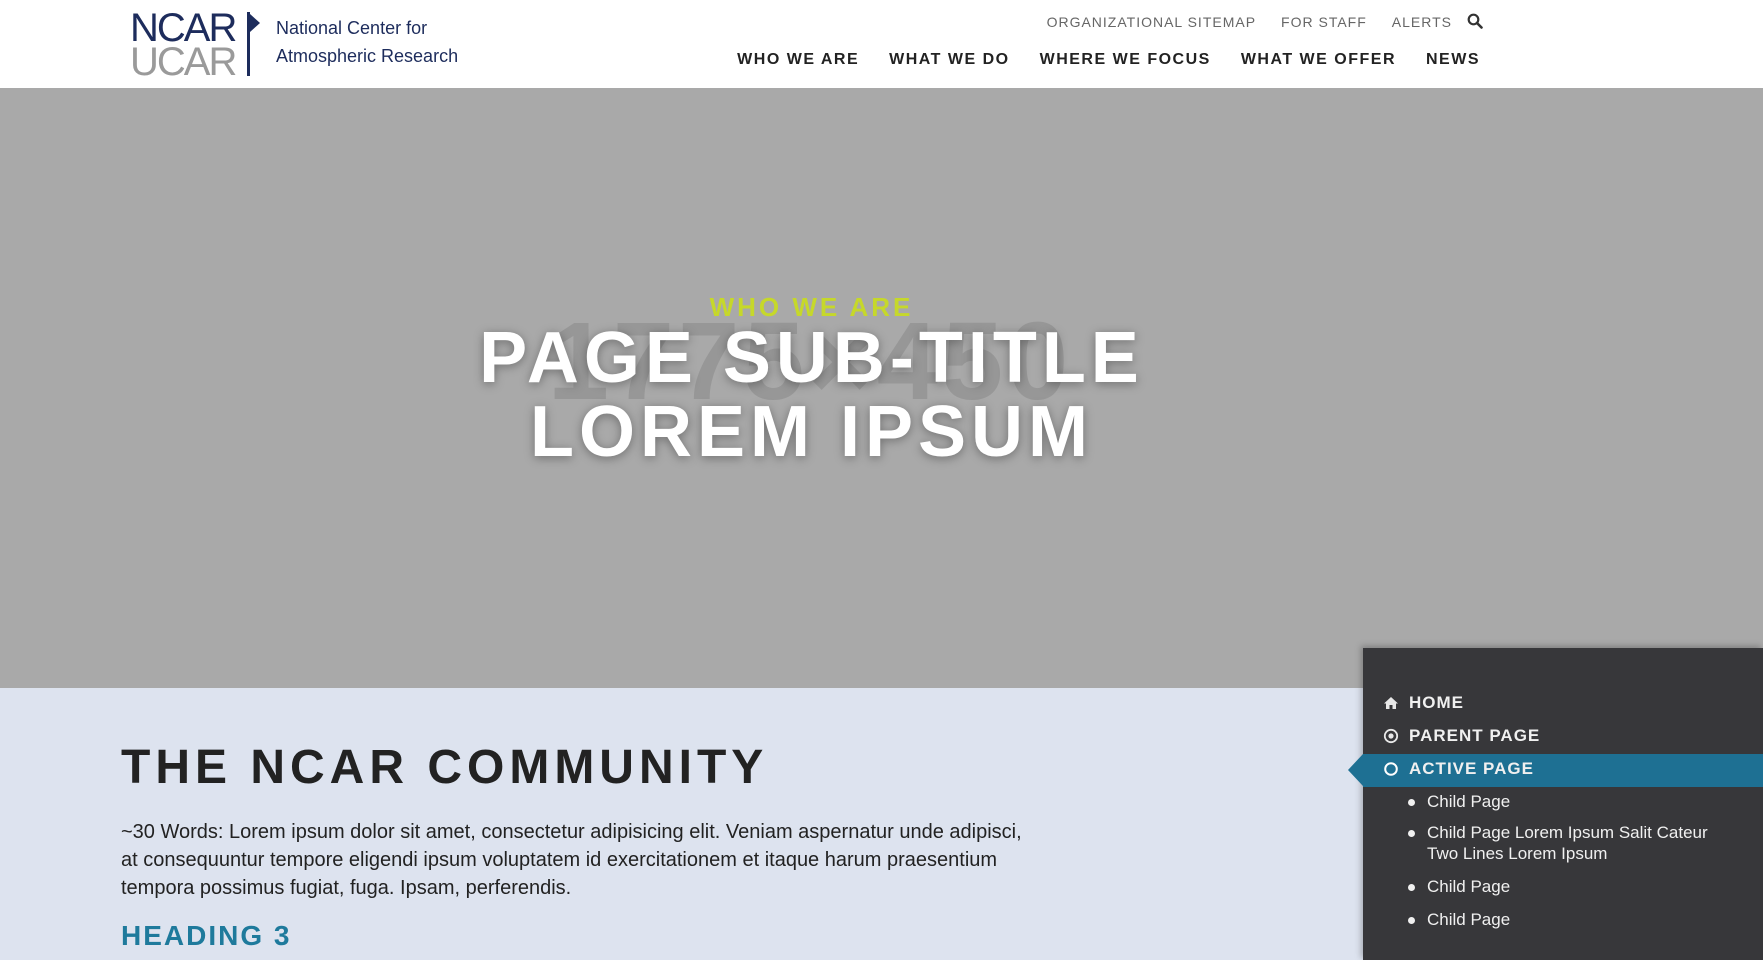 The height and width of the screenshot is (960, 1763). What do you see at coordinates (1355, 770) in the screenshot?
I see `active-pointer-icon` at bounding box center [1355, 770].